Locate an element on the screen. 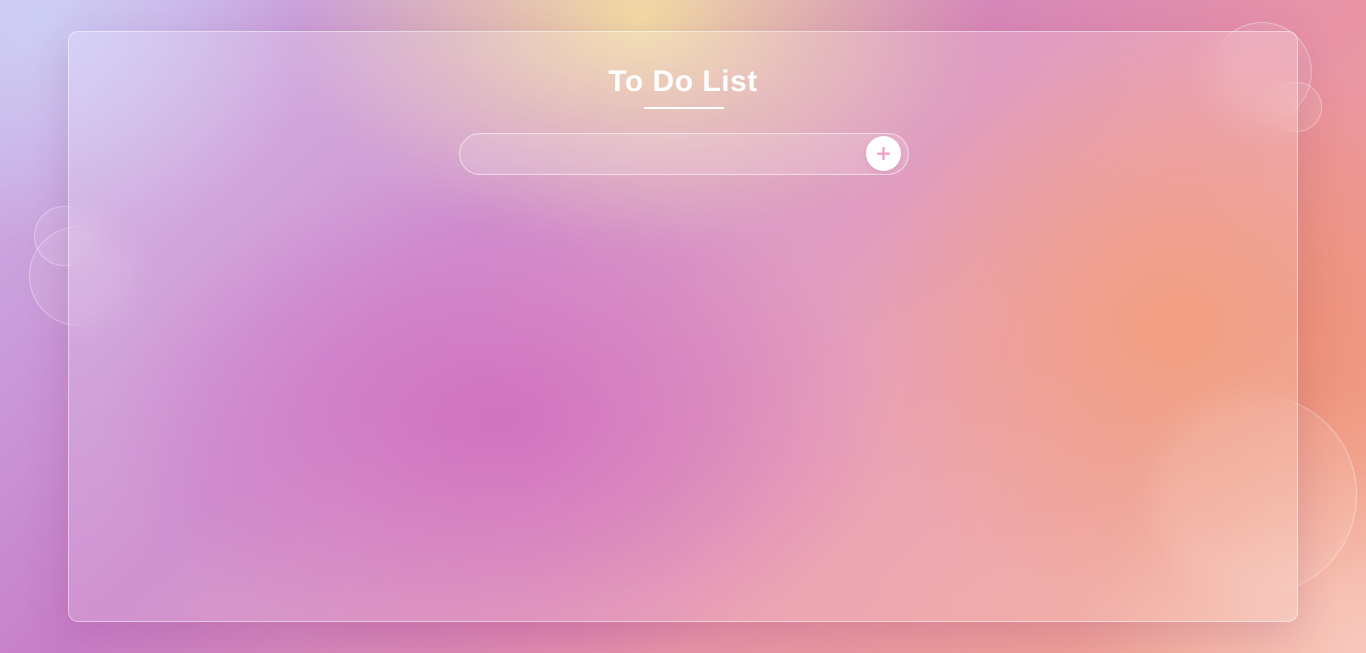 The height and width of the screenshot is (653, 1366). task-input-form: + is located at coordinates (684, 154).